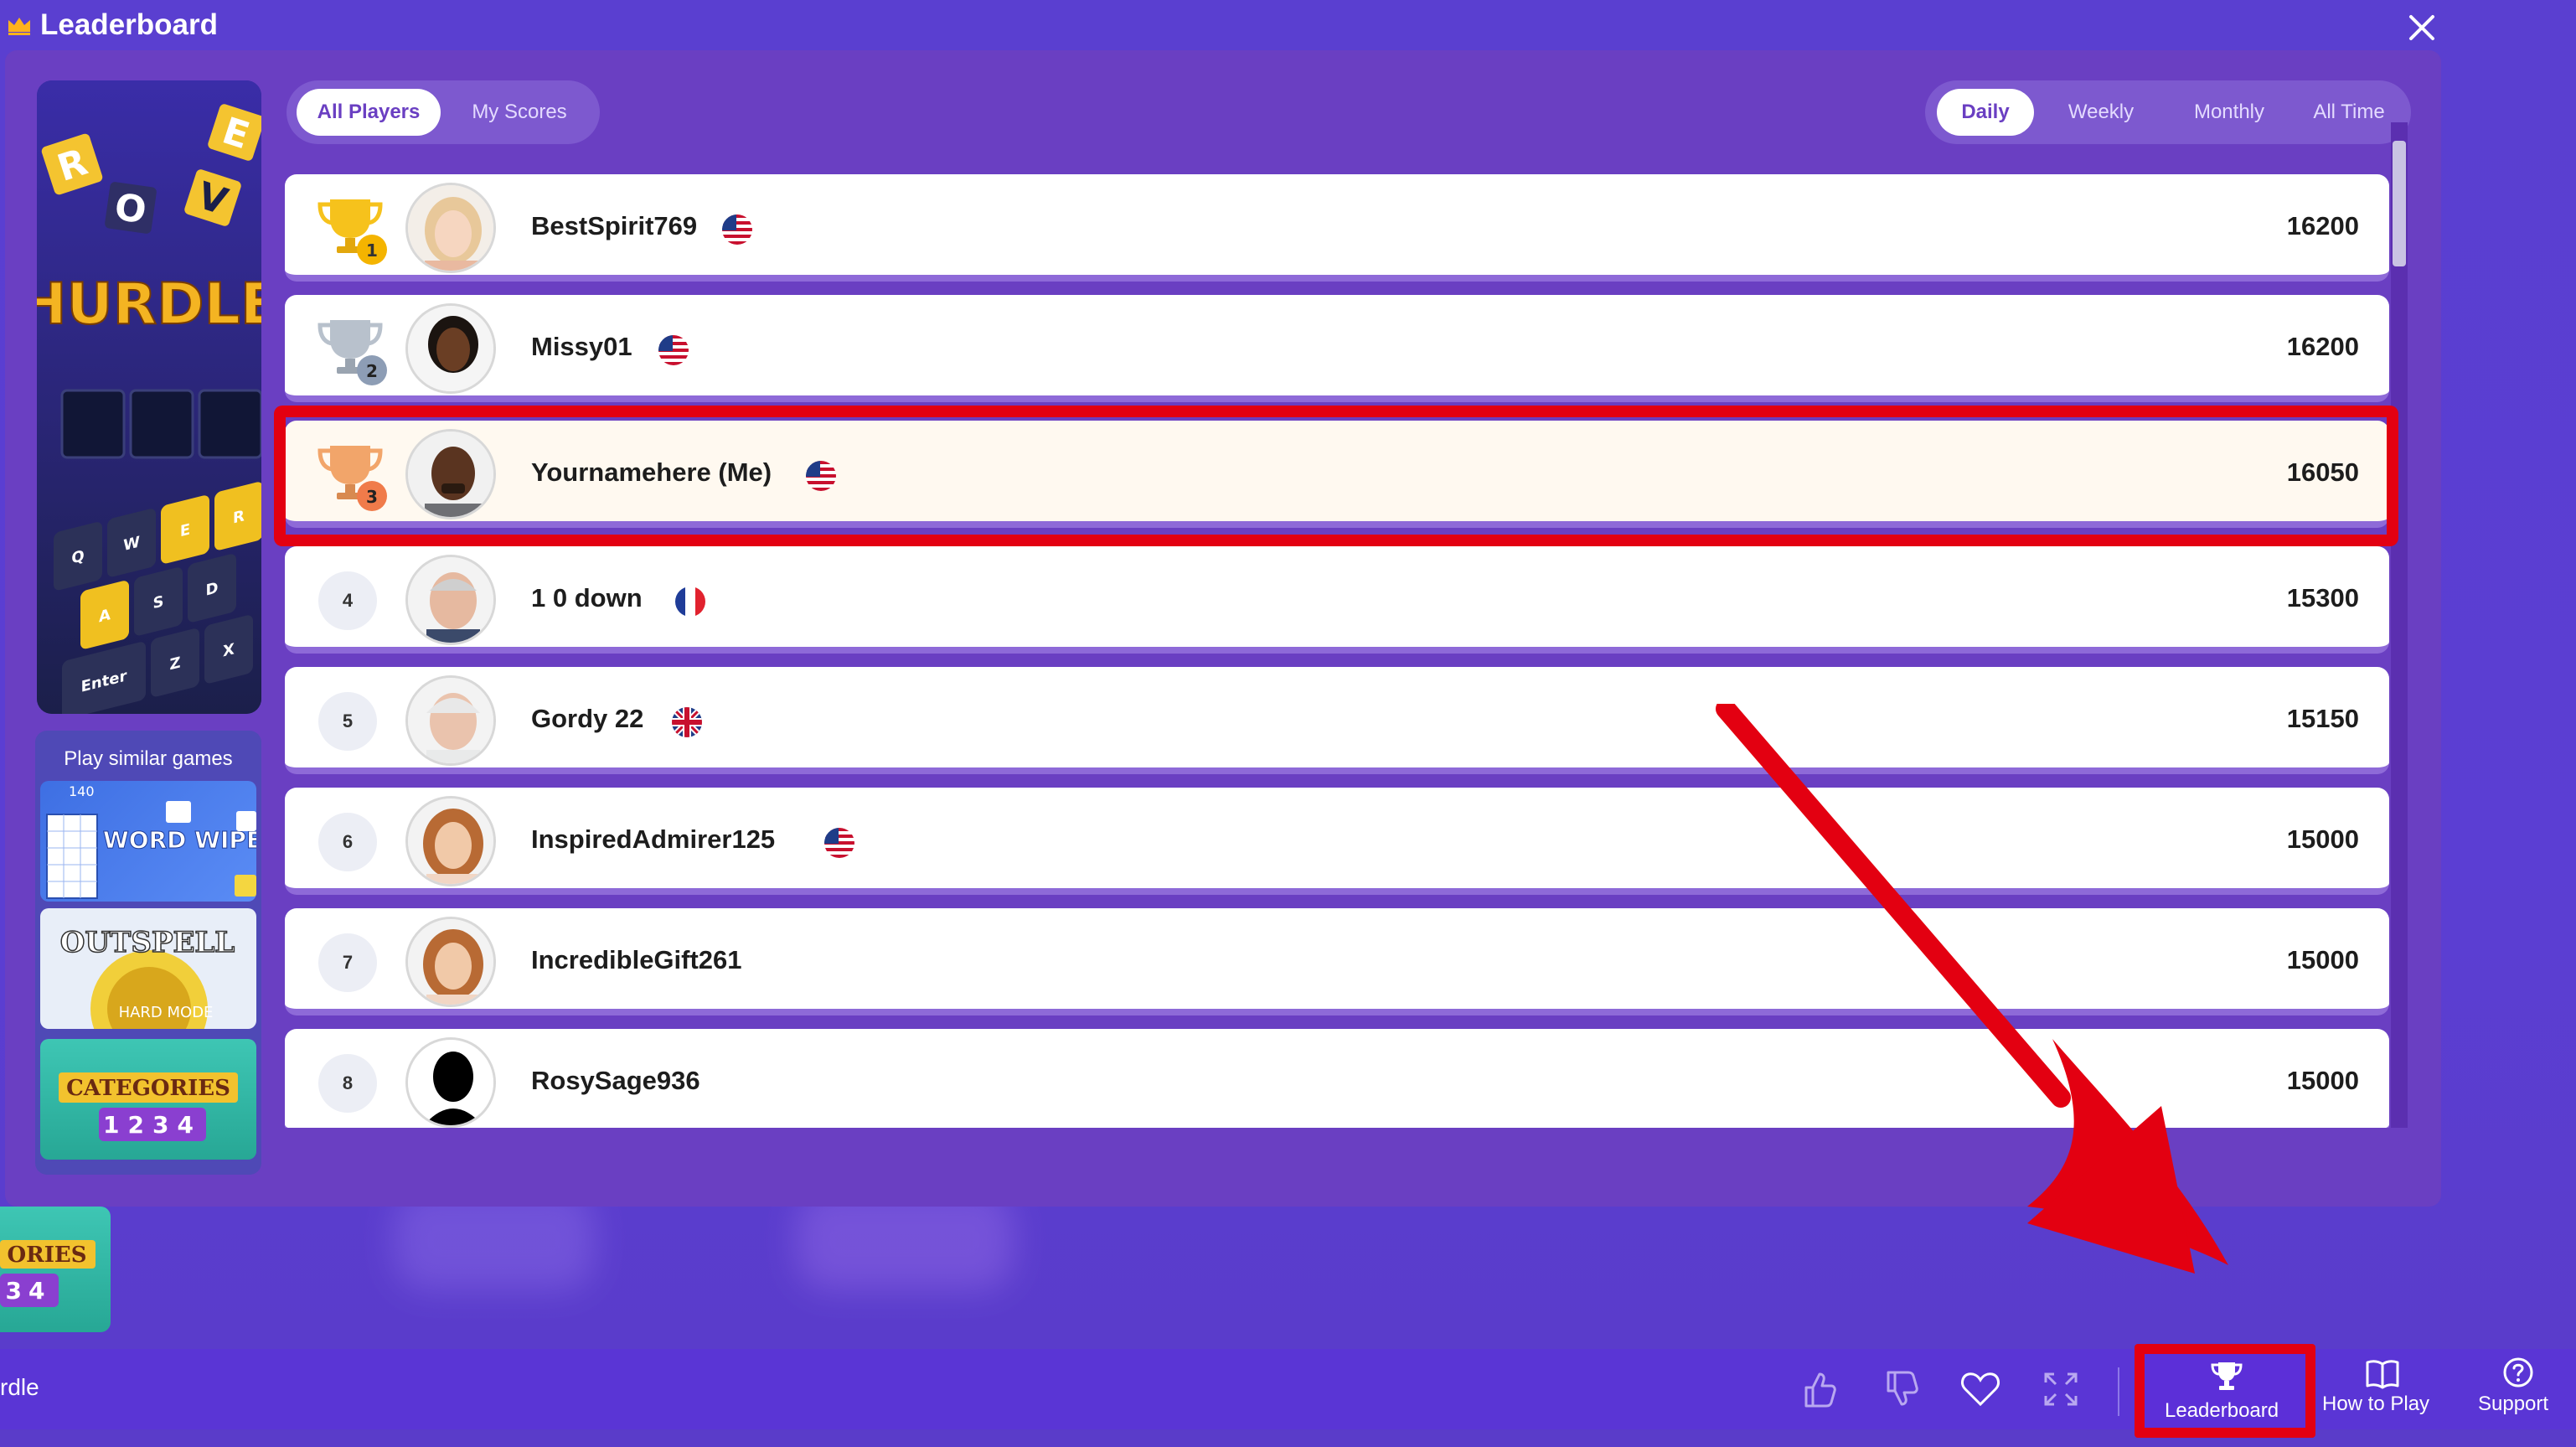 This screenshot has width=2576, height=1447. Describe the element at coordinates (615, 1080) in the screenshot. I see `player-name: RosySage936` at that location.